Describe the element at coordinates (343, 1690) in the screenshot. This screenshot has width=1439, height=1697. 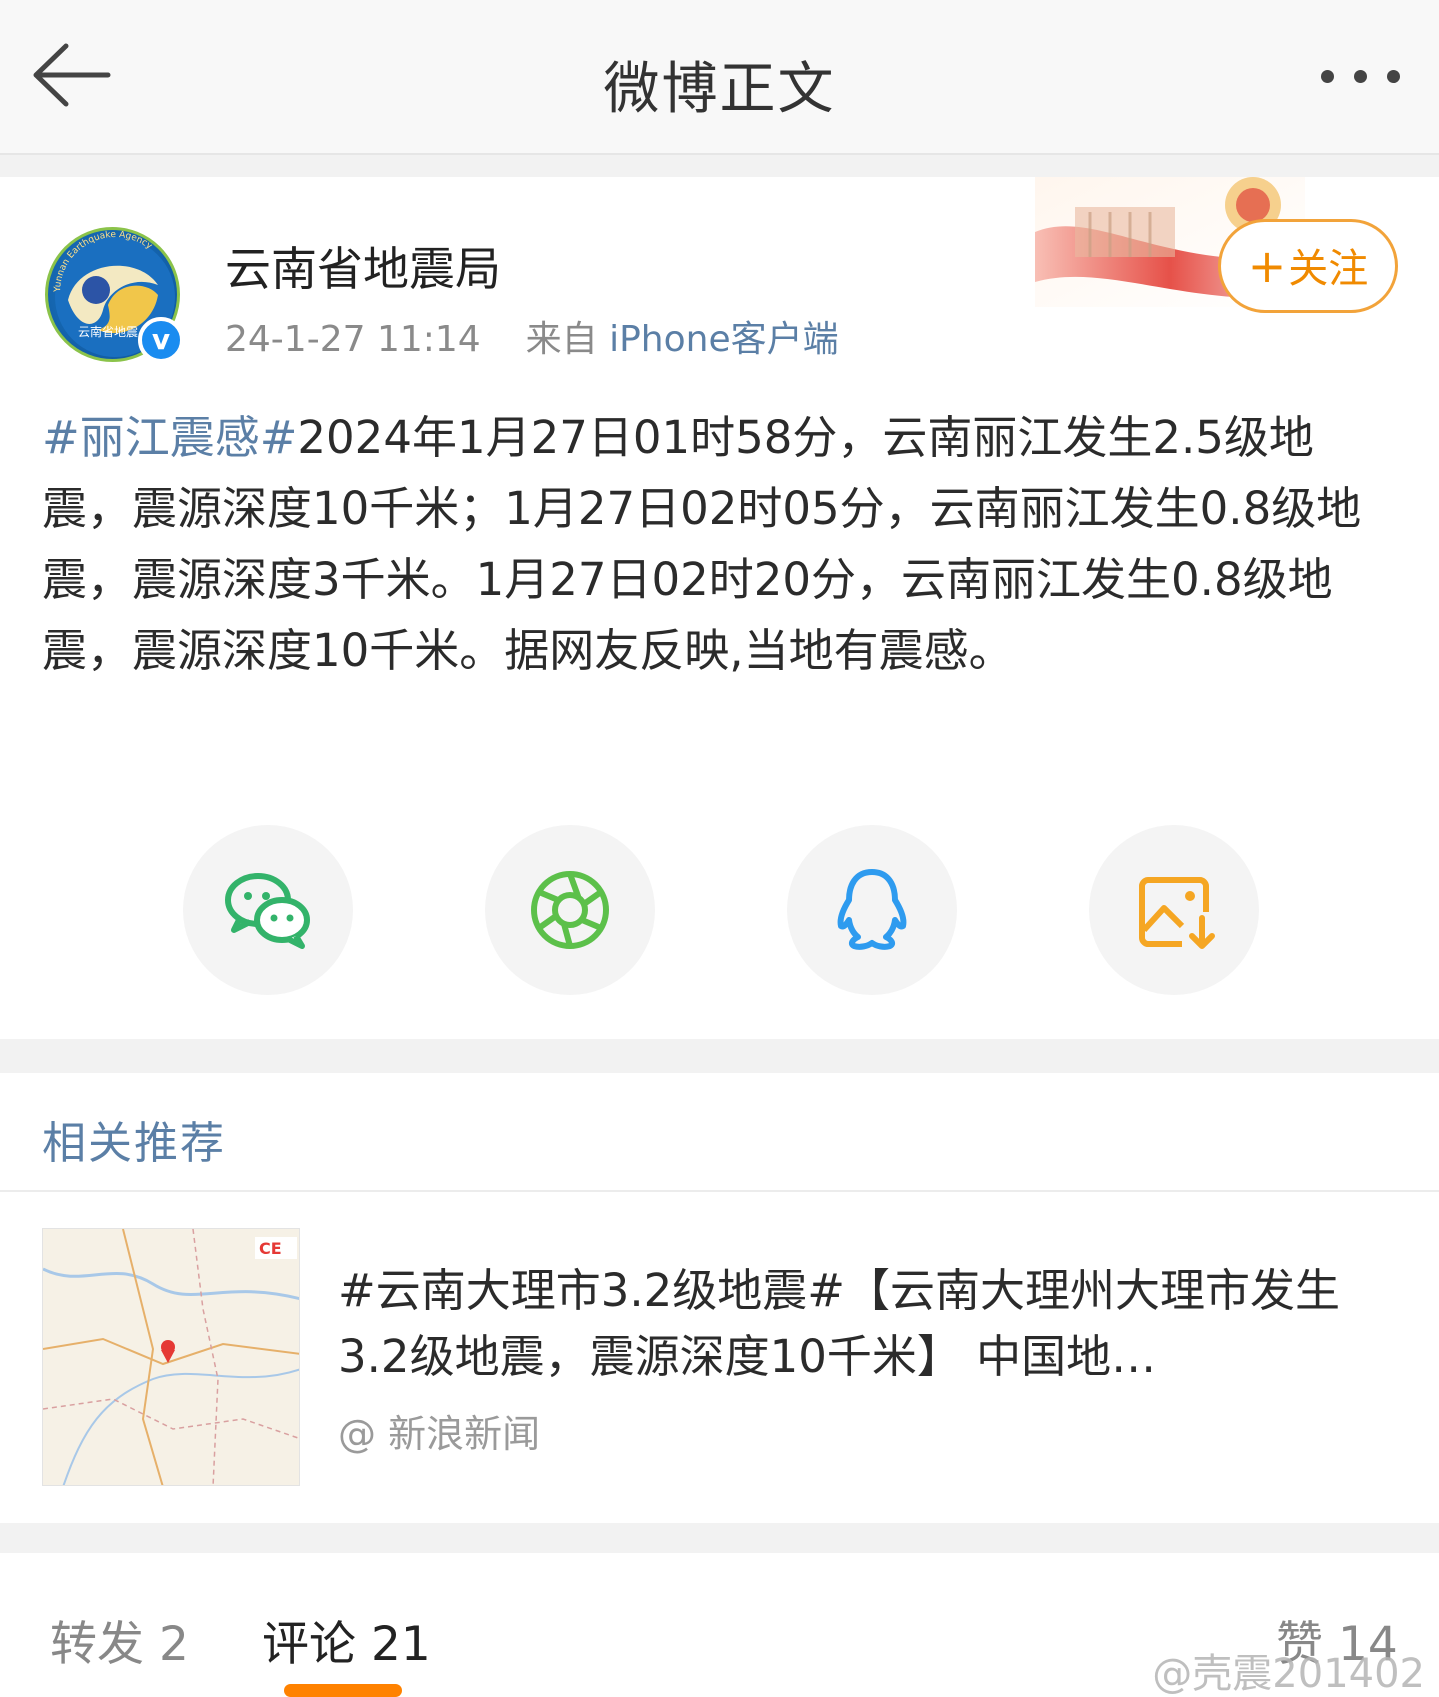
I see `active-tab-indicator` at that location.